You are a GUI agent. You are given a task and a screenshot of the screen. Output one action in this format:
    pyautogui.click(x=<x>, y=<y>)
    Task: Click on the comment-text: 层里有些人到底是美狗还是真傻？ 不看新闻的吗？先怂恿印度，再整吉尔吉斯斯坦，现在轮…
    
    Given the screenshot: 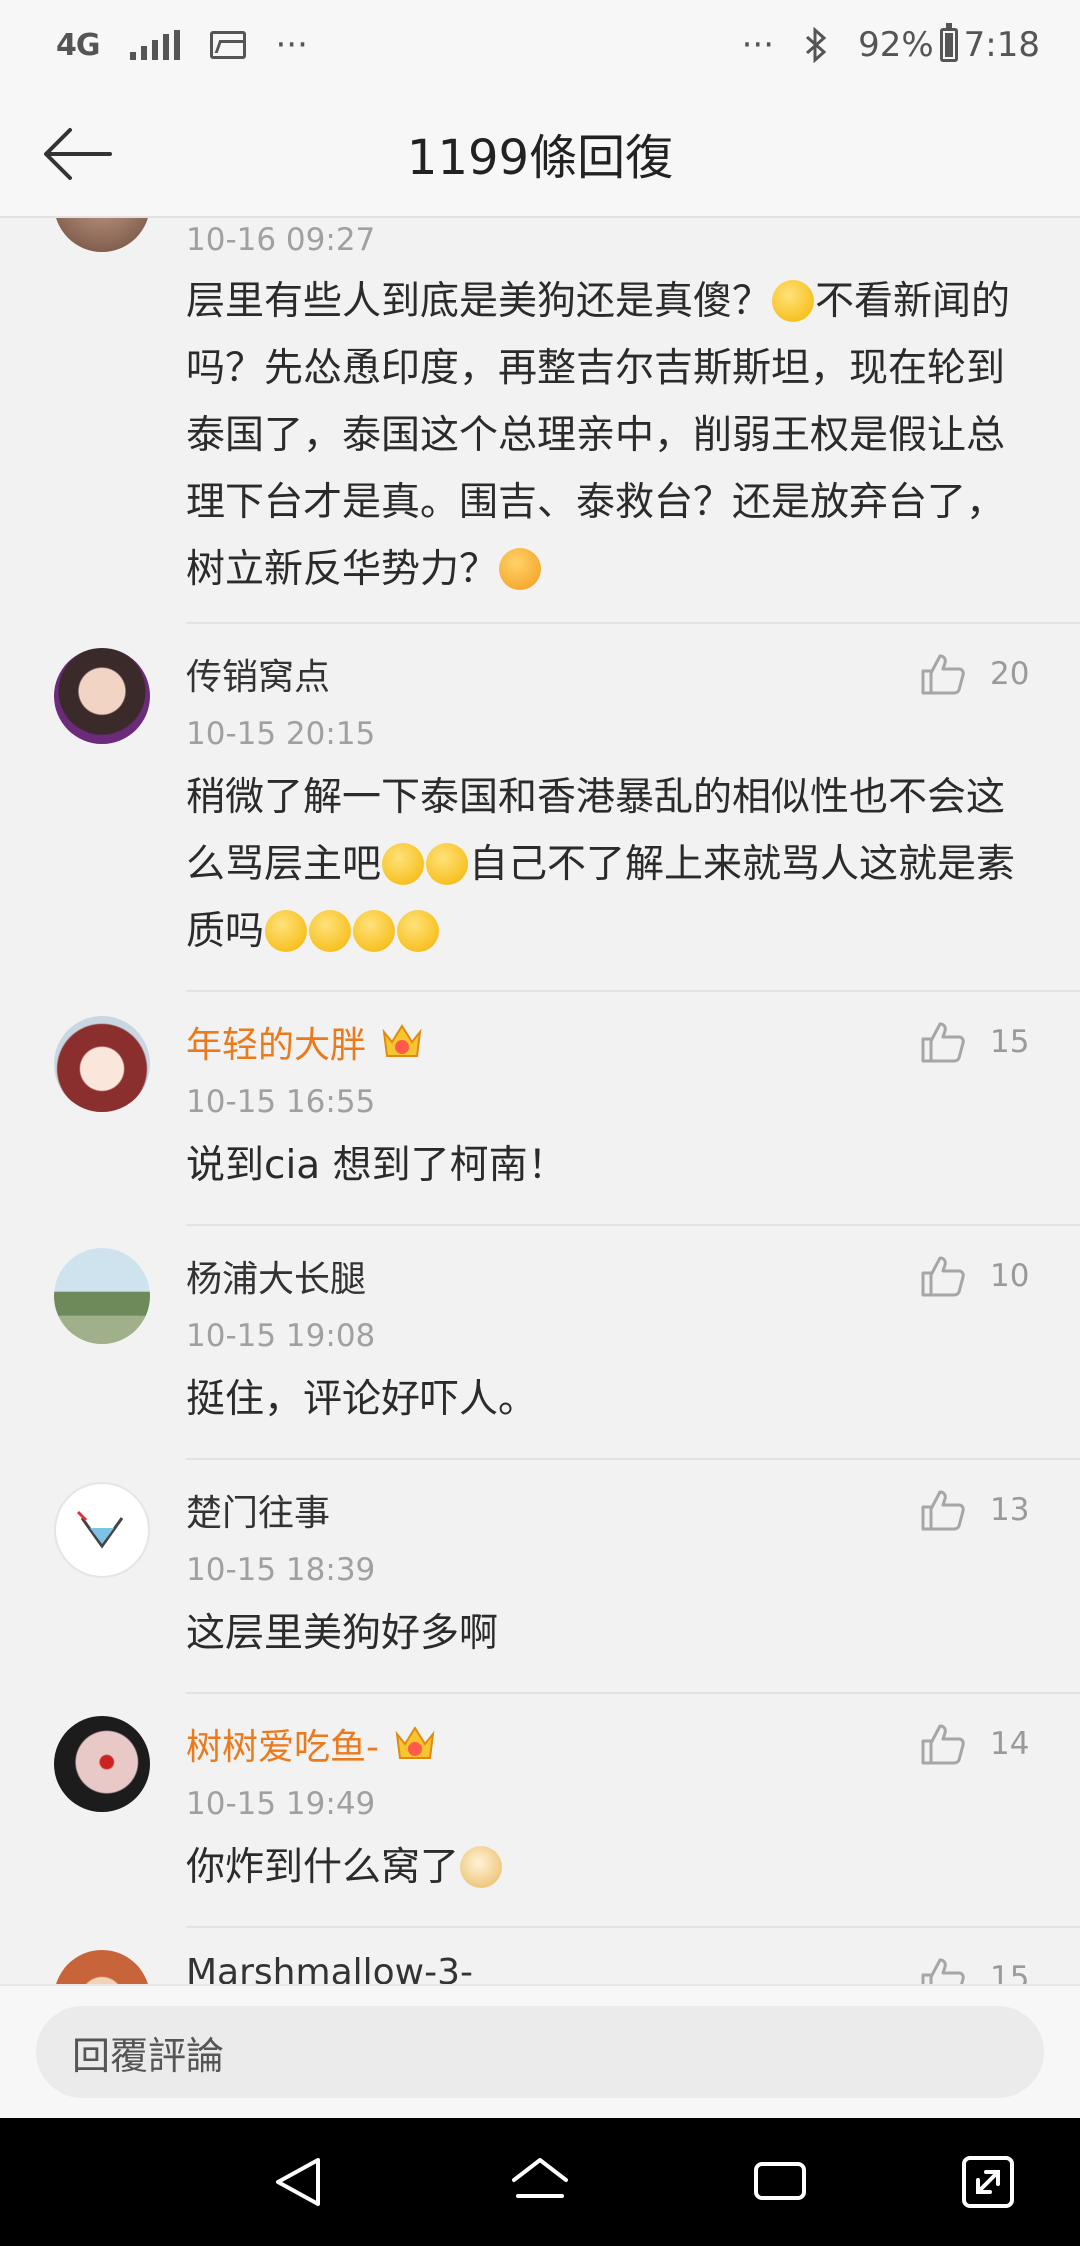 What is the action you would take?
    pyautogui.click(x=598, y=435)
    